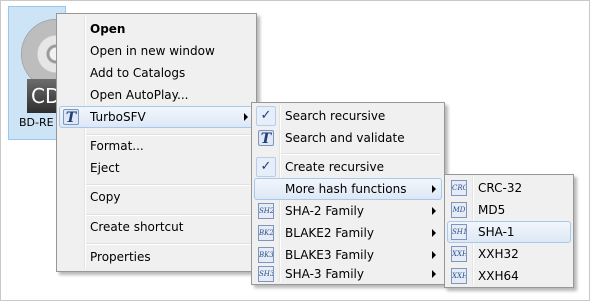 Image resolution: width=592 pixels, height=303 pixels. Describe the element at coordinates (266, 255) in the screenshot. I see `blake3-icon: BK3` at that location.